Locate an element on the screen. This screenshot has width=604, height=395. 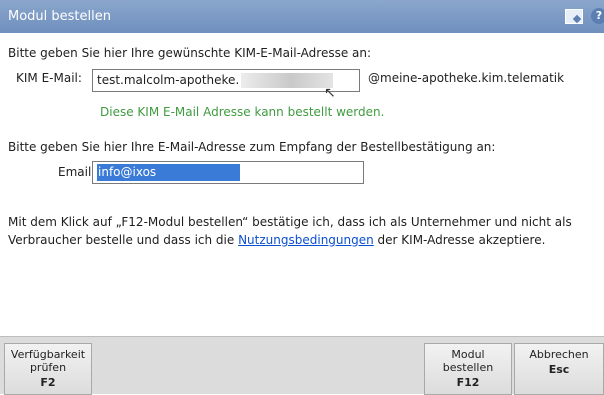
redacted-region is located at coordinates (287, 80).